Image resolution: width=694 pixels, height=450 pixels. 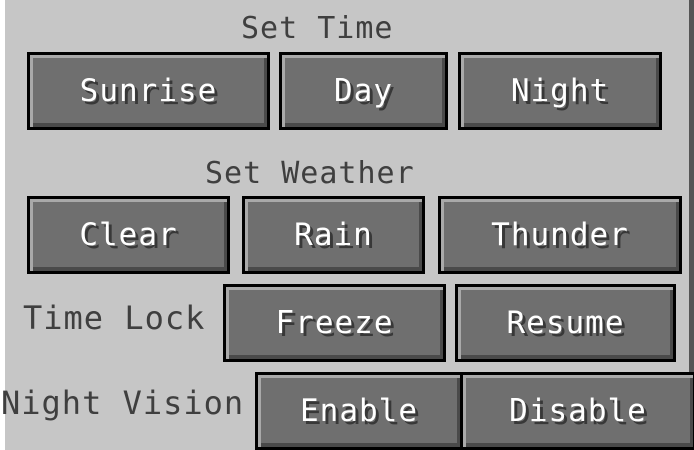 I want to click on freeze-button: Freeze, so click(x=334, y=323).